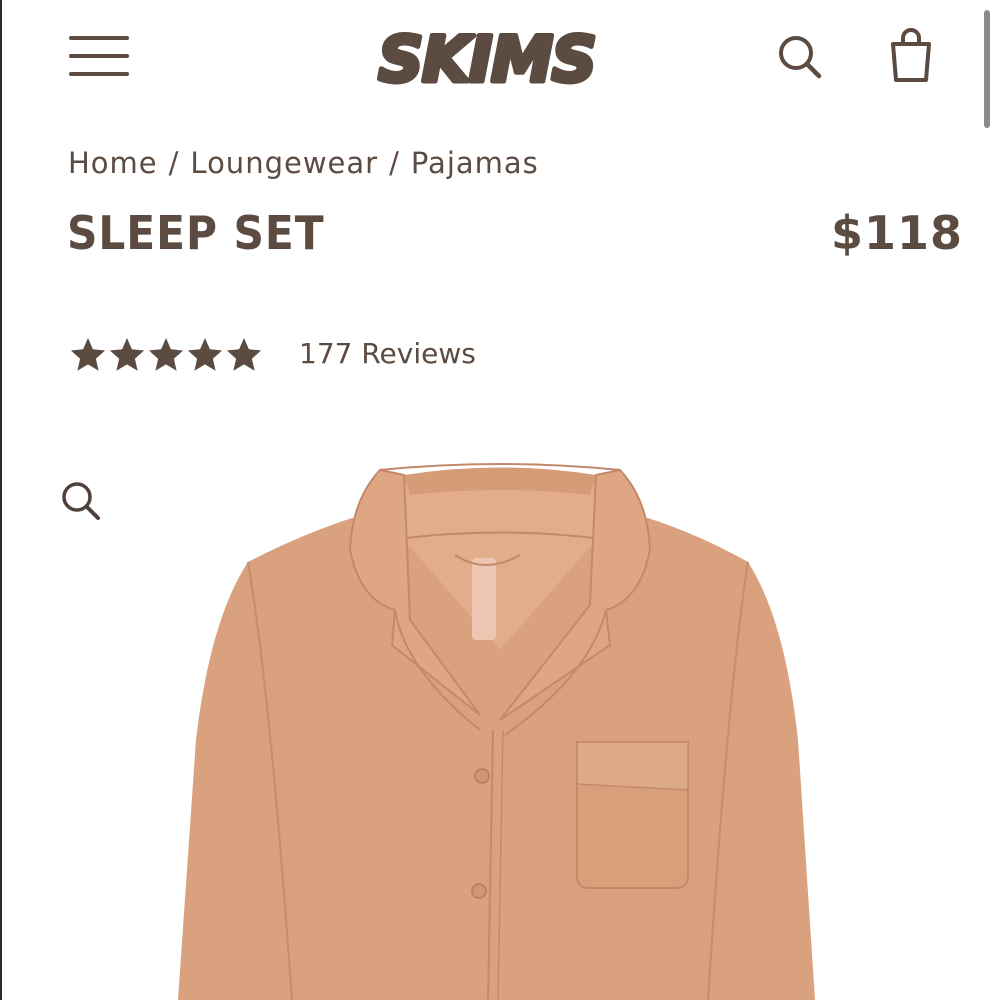  I want to click on product-title: SLEEP SET, so click(196, 233).